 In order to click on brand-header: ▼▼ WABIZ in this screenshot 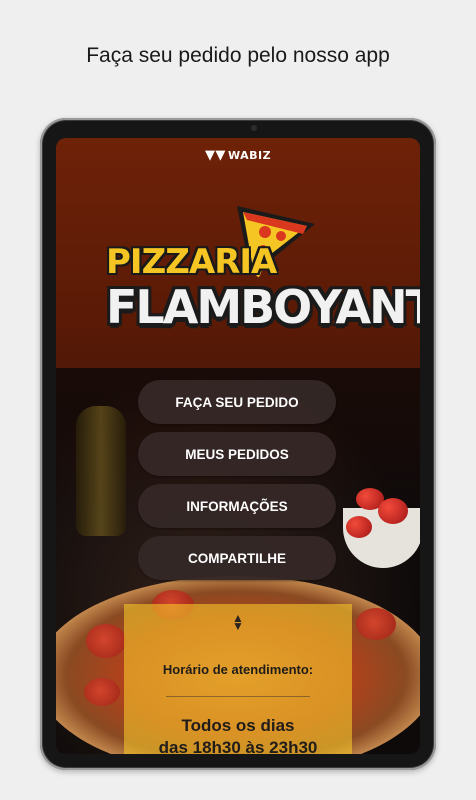, I will do `click(238, 155)`.